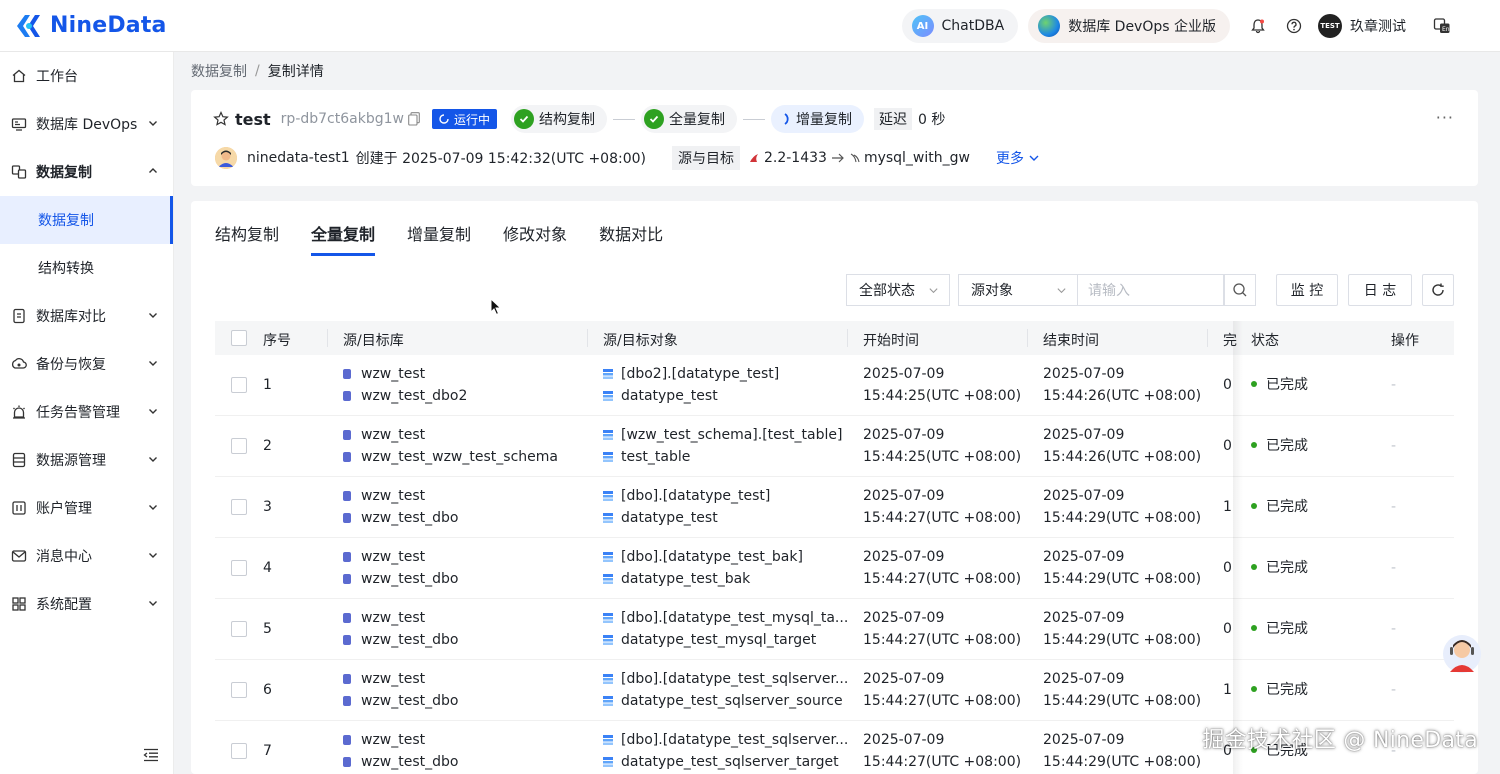 The image size is (1500, 774). Describe the element at coordinates (922, 26) in the screenshot. I see `ai-icon: AI` at that location.